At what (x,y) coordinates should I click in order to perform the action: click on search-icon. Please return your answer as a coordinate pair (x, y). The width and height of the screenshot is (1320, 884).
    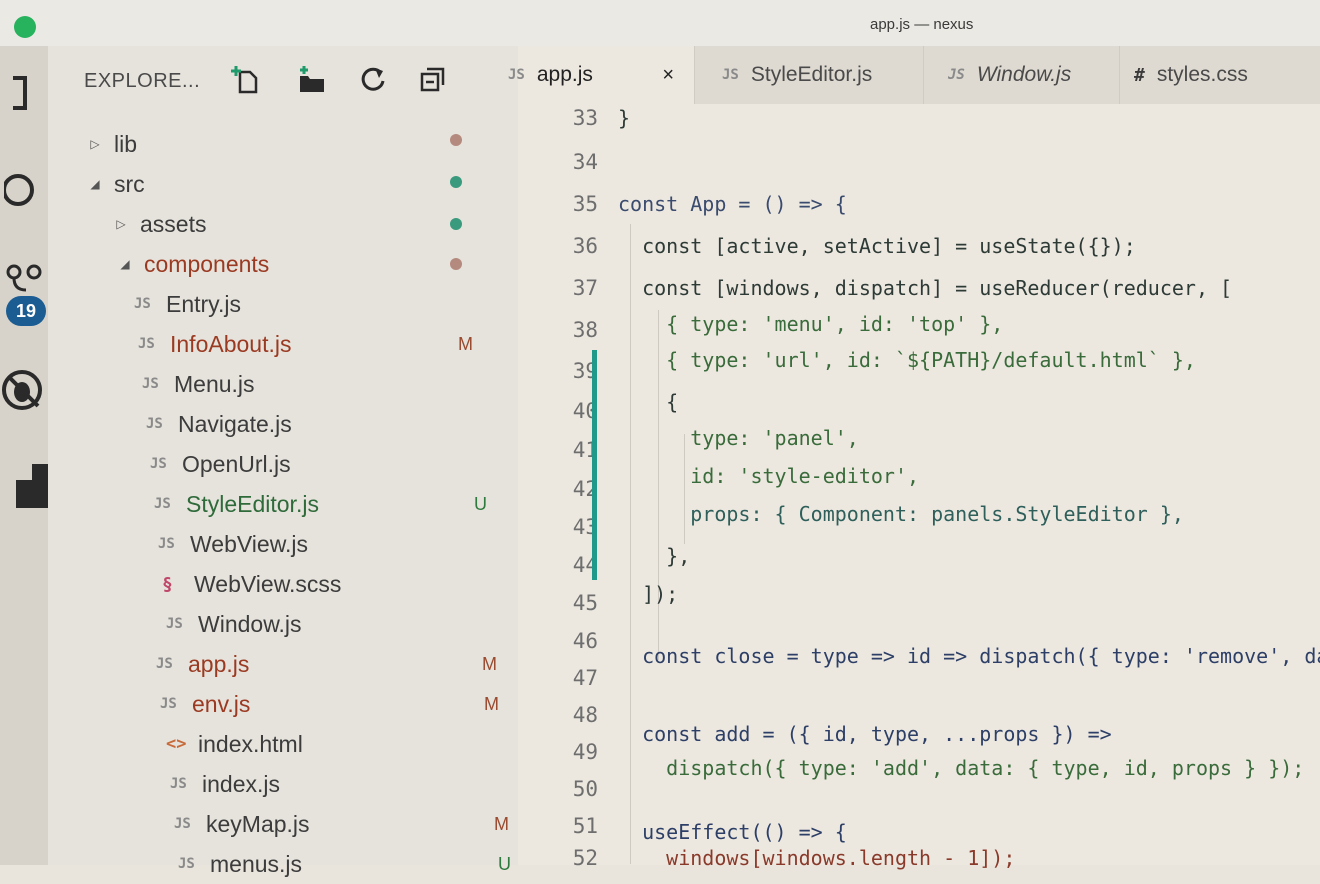
    Looking at the image, I should click on (24, 190).